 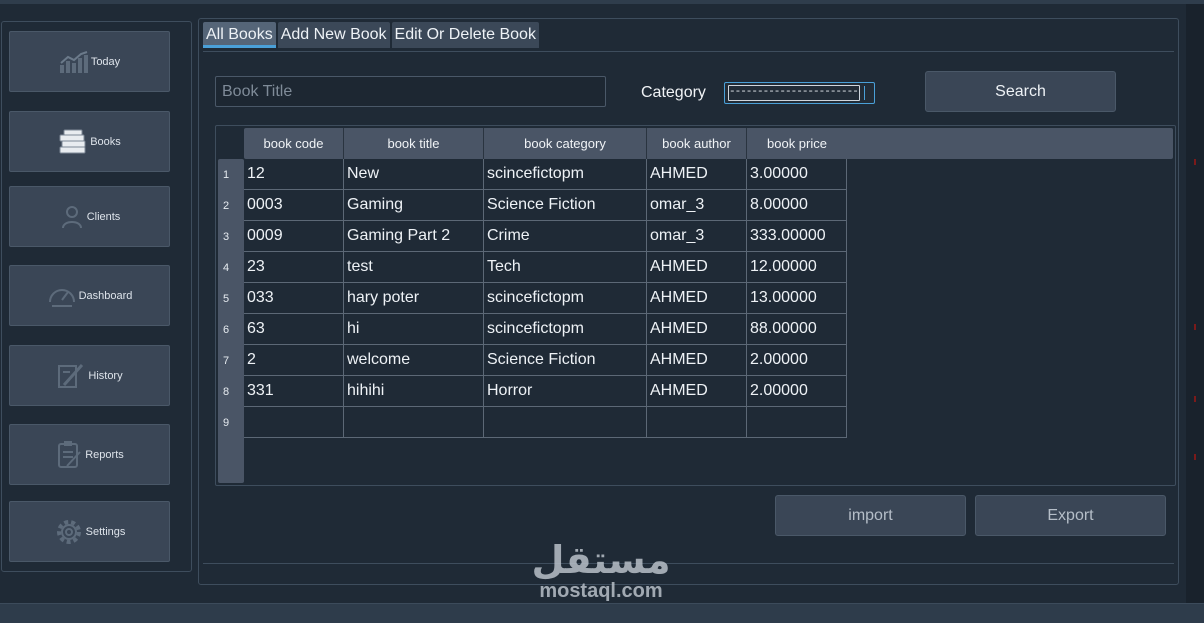 What do you see at coordinates (601, 560) in the screenshot?
I see `watermark-arabic: مستقل` at bounding box center [601, 560].